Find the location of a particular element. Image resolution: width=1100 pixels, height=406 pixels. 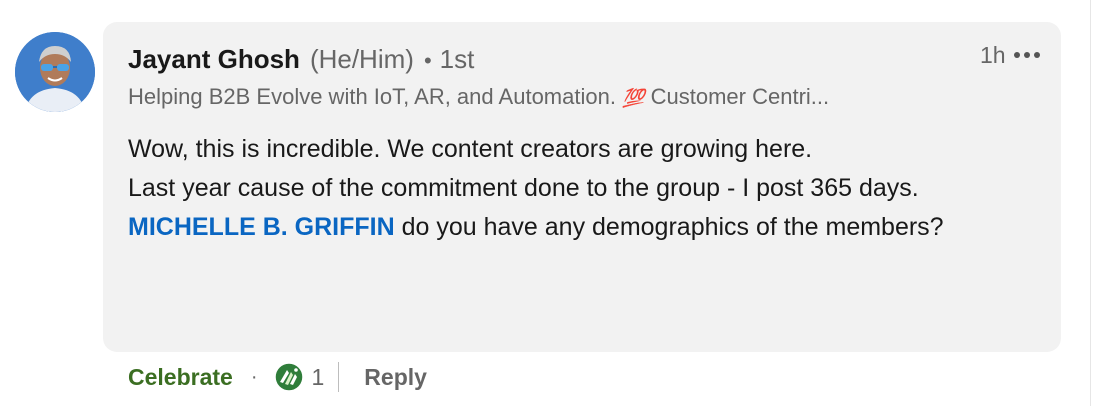

more-options-button is located at coordinates (1027, 55).